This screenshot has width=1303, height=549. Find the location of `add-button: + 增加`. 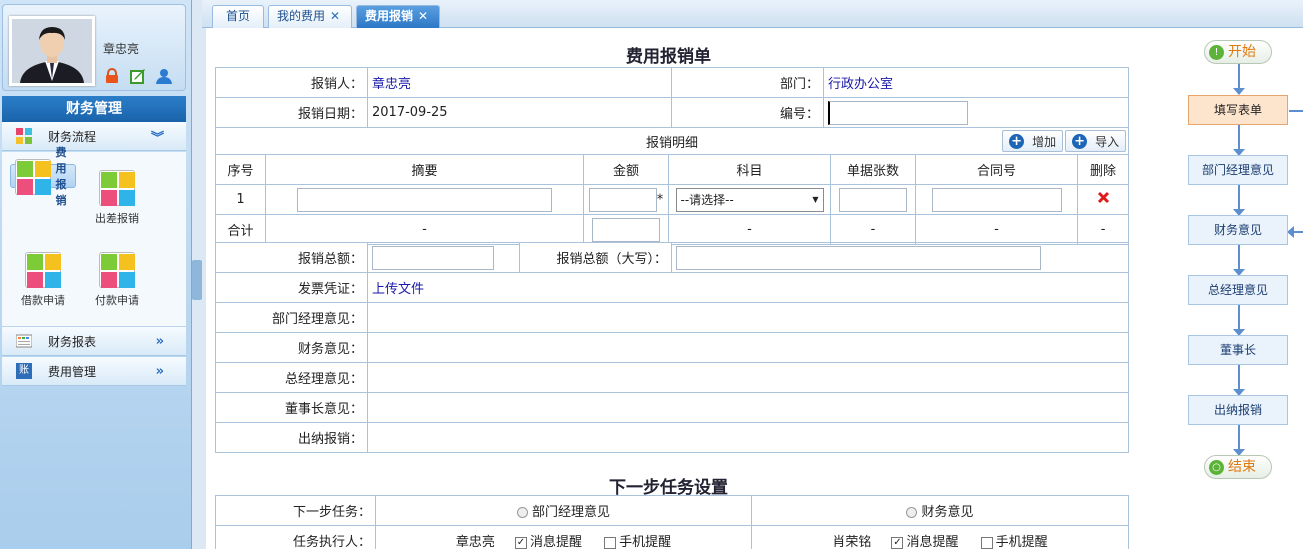

add-button: + 增加 is located at coordinates (1033, 141).